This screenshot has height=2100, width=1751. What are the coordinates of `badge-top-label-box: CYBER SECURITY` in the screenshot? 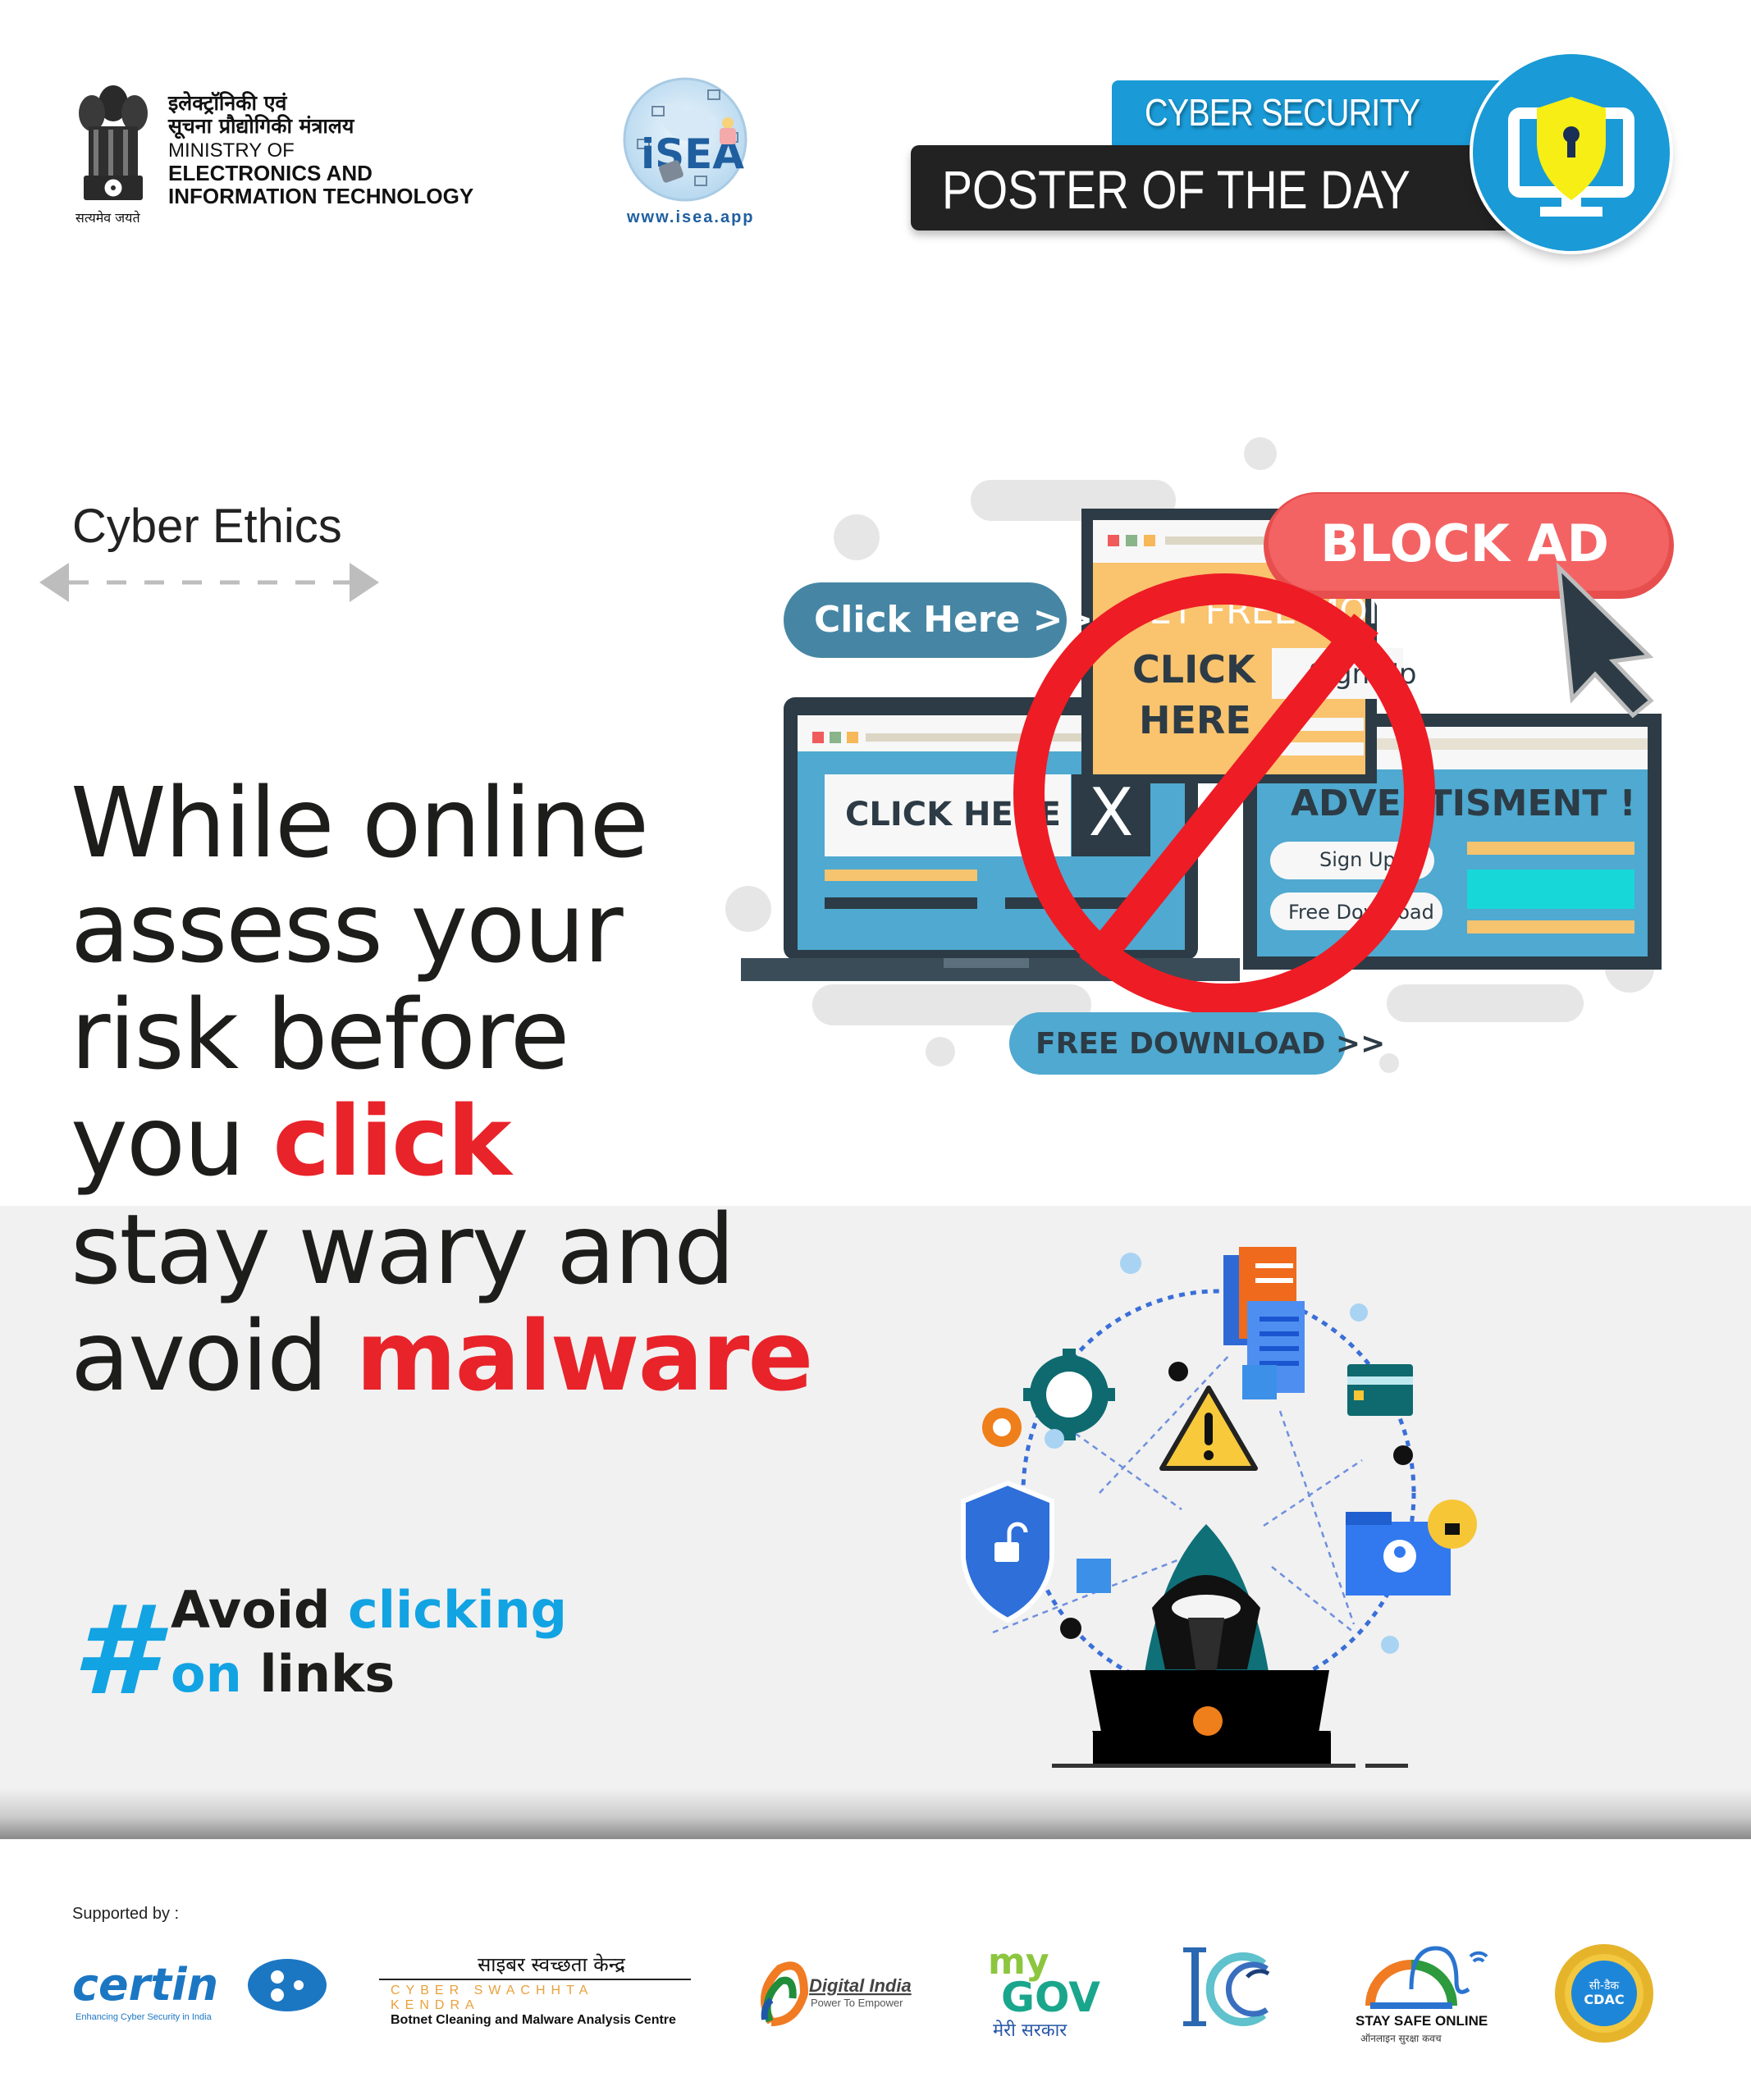 It's located at (1317, 114).